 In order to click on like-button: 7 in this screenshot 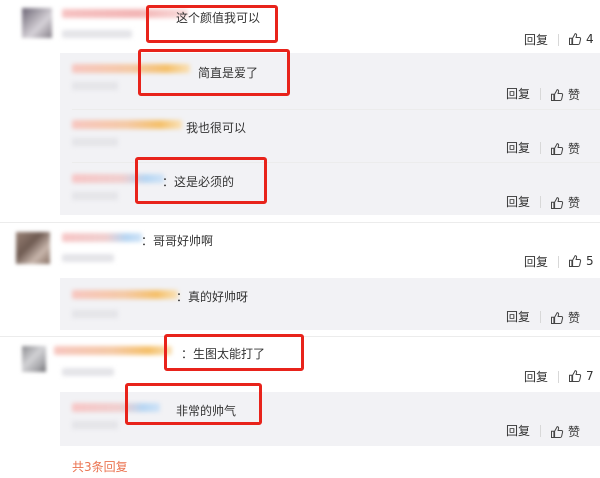, I will do `click(581, 376)`.